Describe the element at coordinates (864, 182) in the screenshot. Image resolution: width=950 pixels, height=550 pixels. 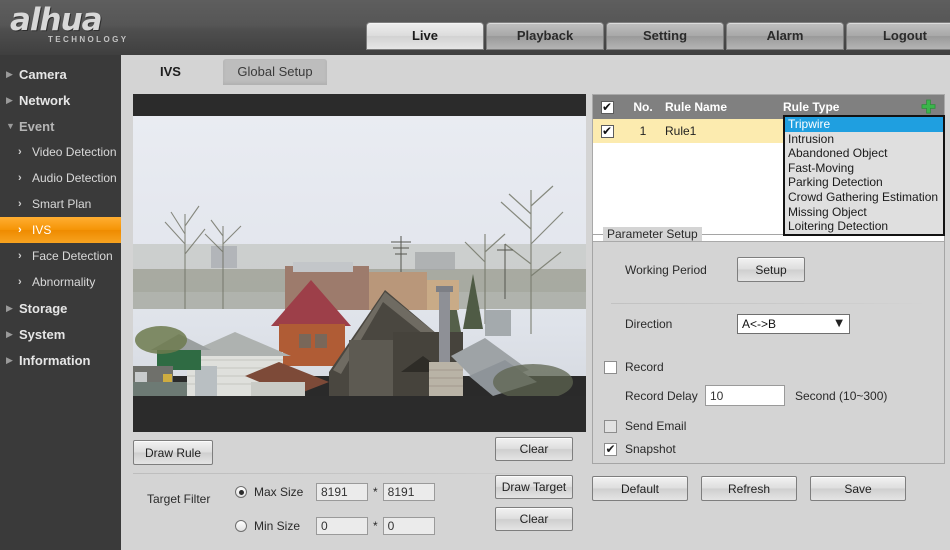
I see `dropdown-option-parking-detection: Parking Detection` at that location.